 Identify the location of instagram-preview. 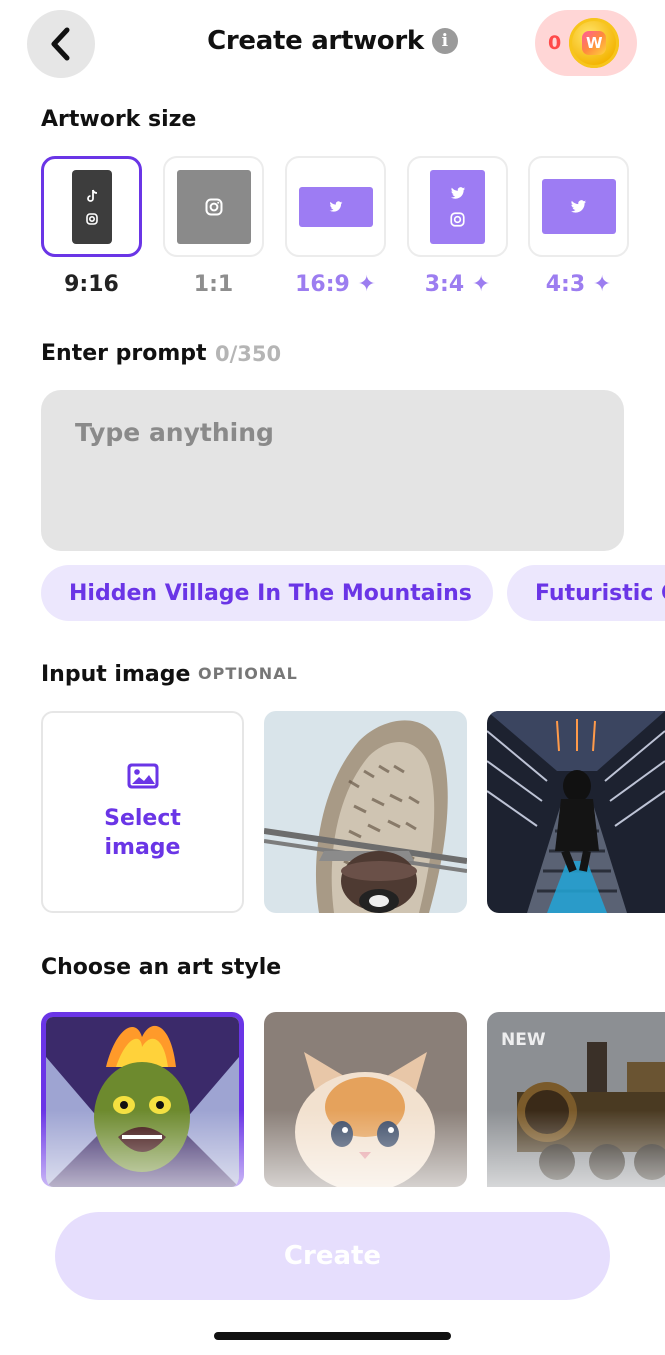
(213, 206).